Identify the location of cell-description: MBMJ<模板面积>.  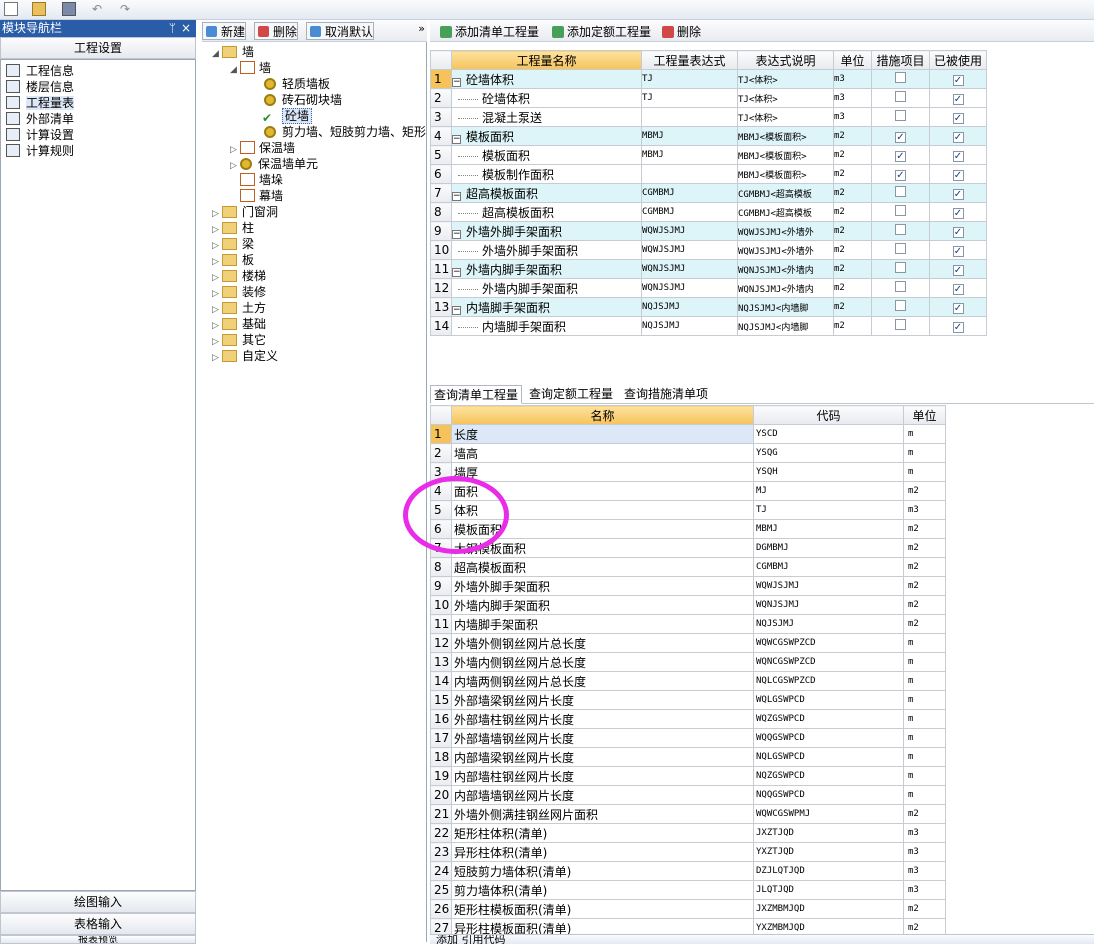
(785, 136).